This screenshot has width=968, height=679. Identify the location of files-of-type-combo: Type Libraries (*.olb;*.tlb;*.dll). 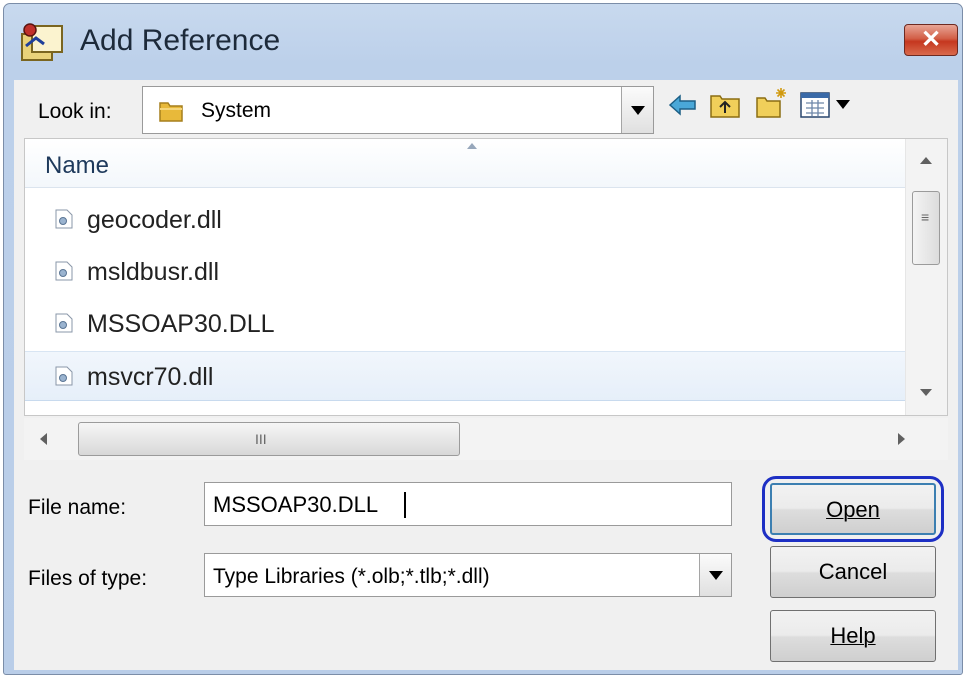
(468, 575).